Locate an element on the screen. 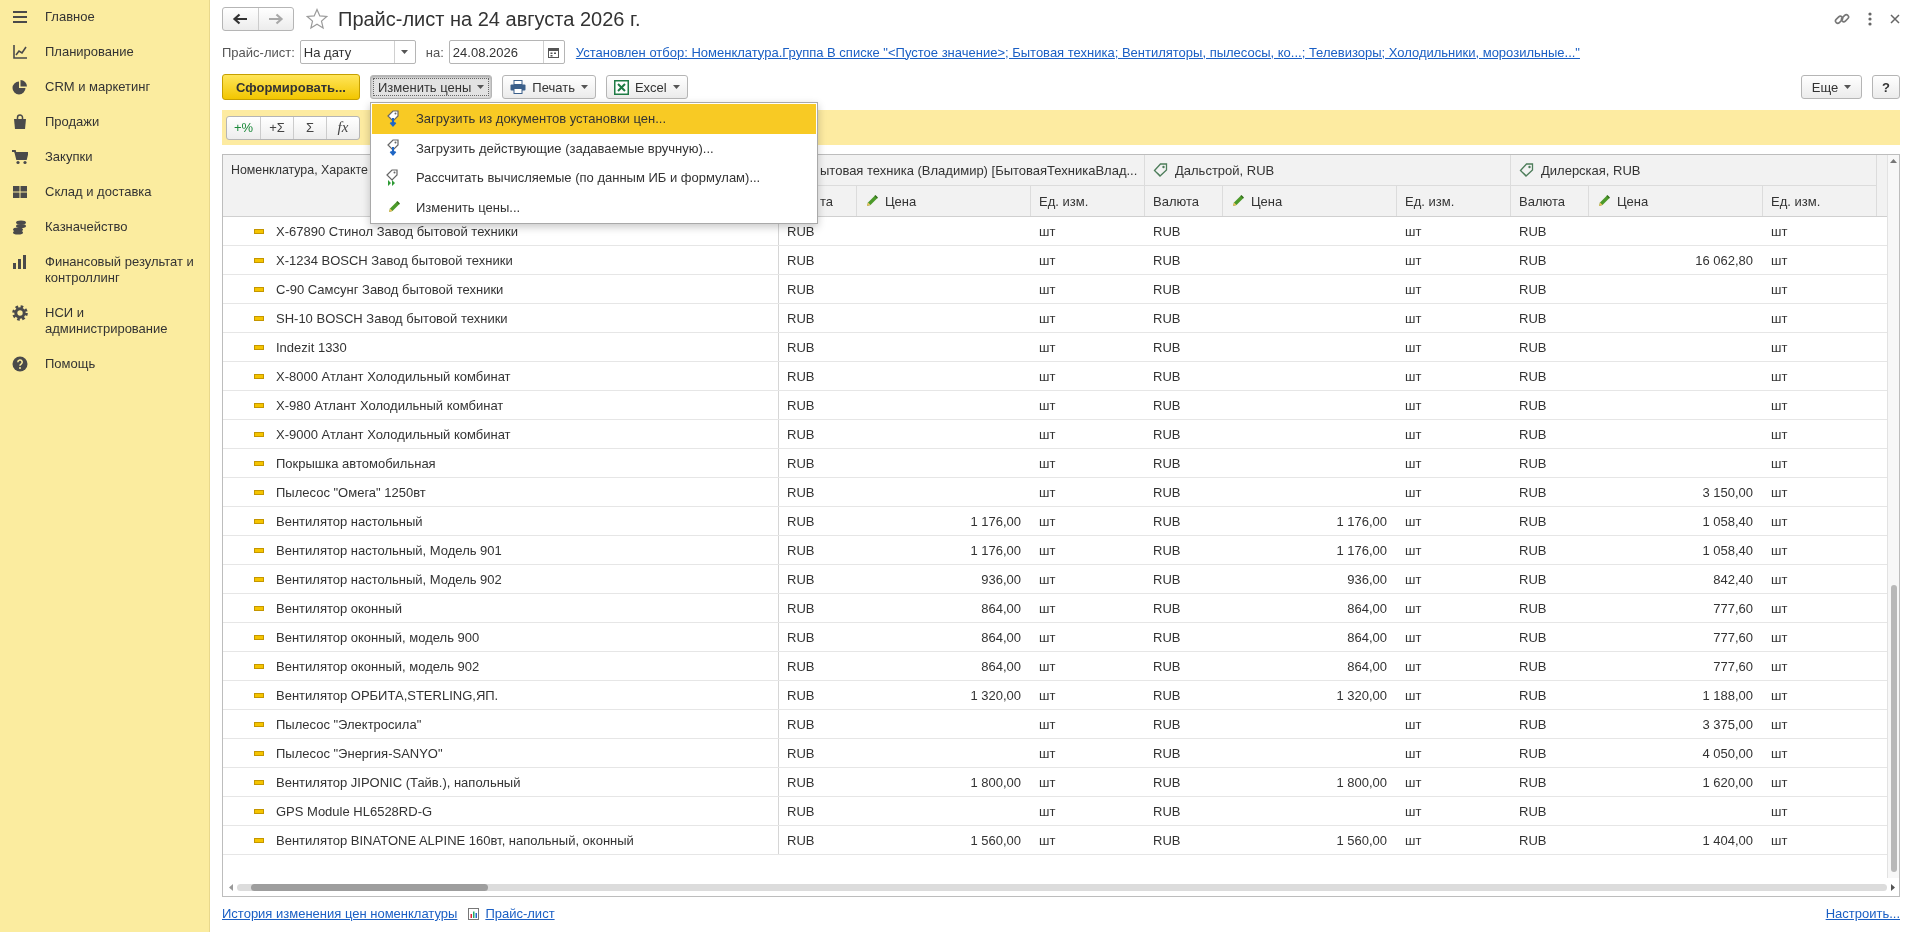  date-field: 24.08.2026 is located at coordinates (506, 52).